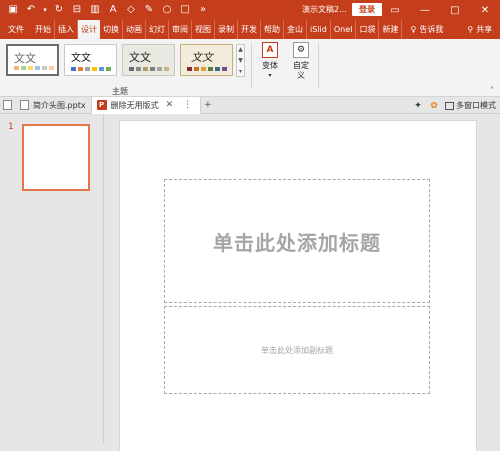 The image size is (500, 451). I want to click on format-painter-icon: ⊟, so click(77, 10).